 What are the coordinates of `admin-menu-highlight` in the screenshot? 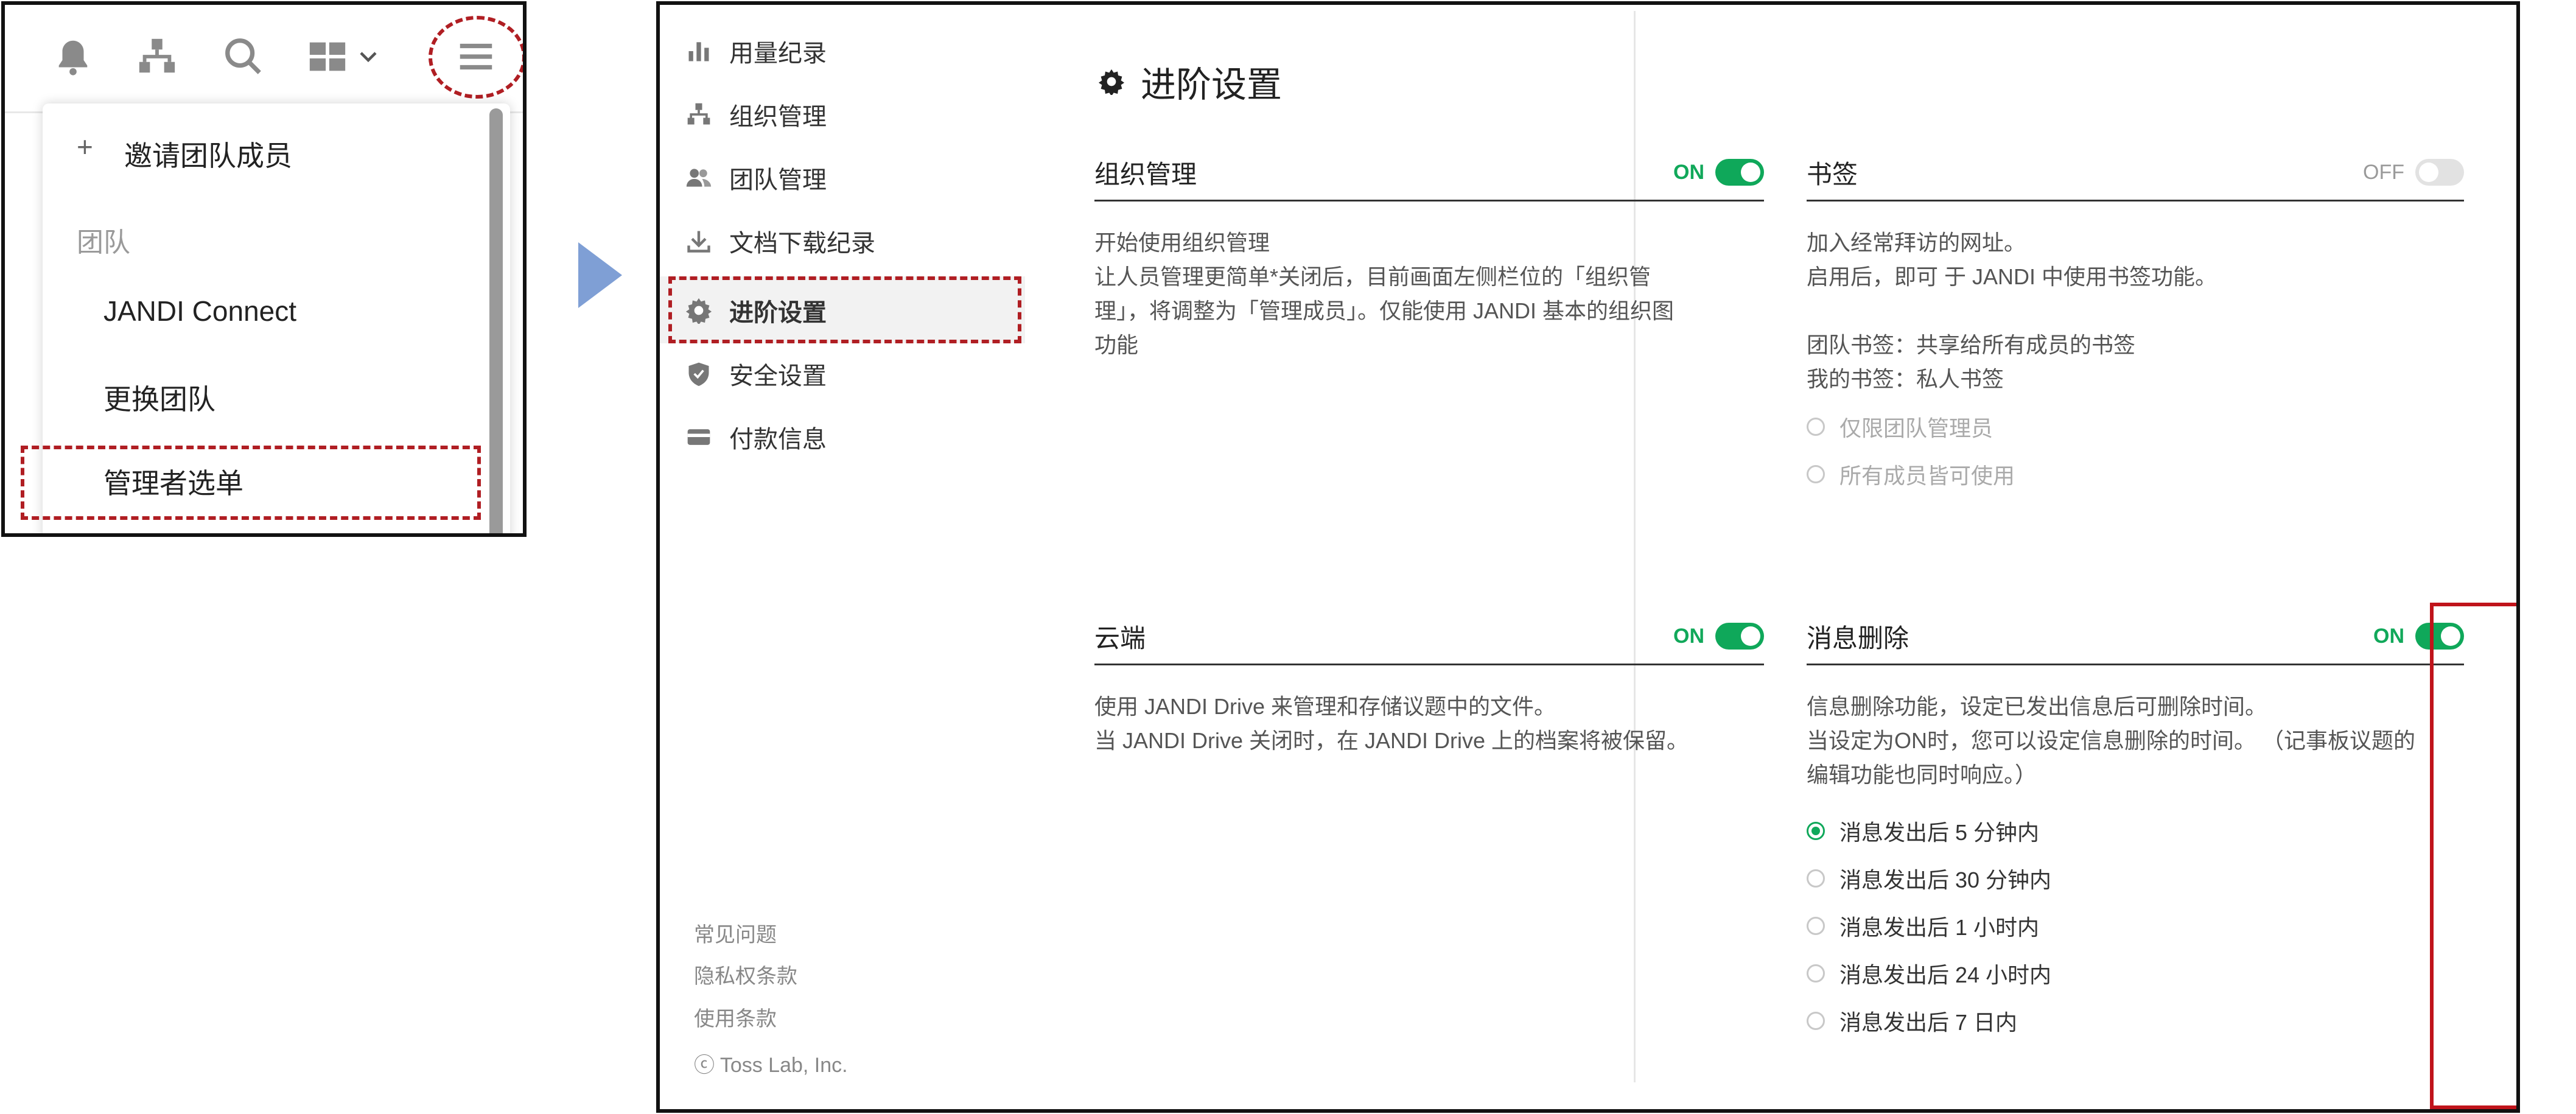 It's located at (251, 483).